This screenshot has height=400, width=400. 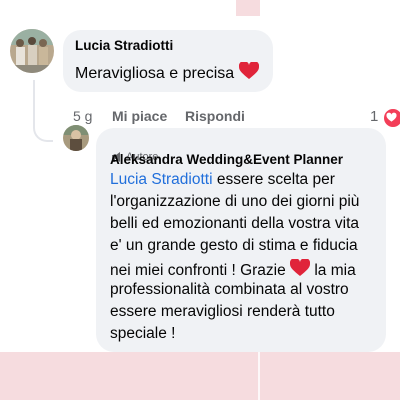 What do you see at coordinates (155, 73) in the screenshot?
I see `comment-text-body: Meravigliosa e precisa` at bounding box center [155, 73].